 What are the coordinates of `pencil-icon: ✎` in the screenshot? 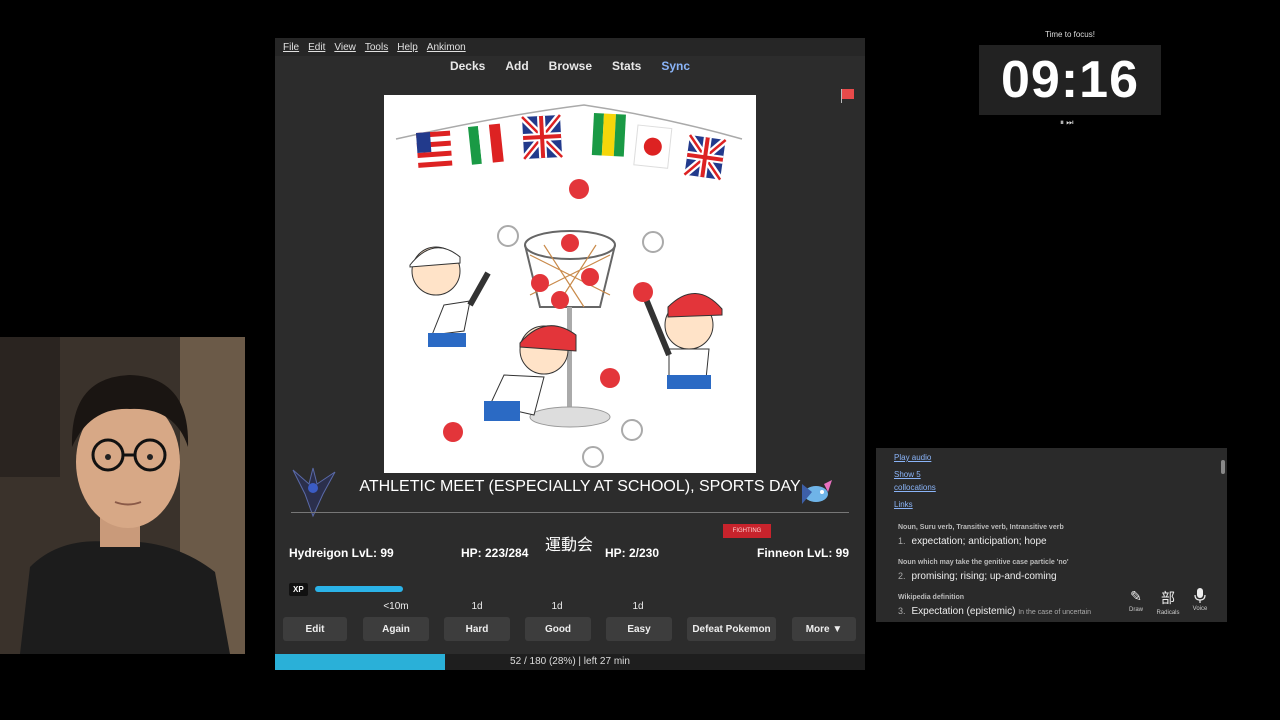 It's located at (1136, 596).